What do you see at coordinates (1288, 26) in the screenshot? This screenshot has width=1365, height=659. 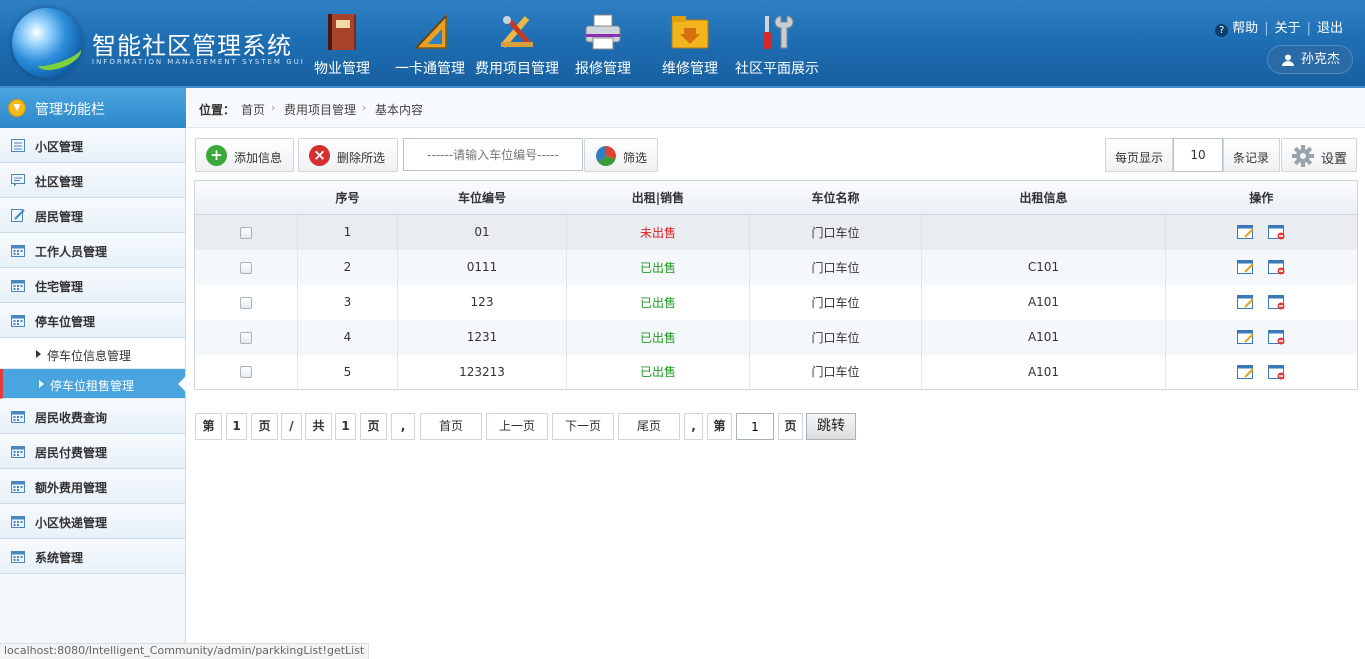 I see `about-link: 关于` at bounding box center [1288, 26].